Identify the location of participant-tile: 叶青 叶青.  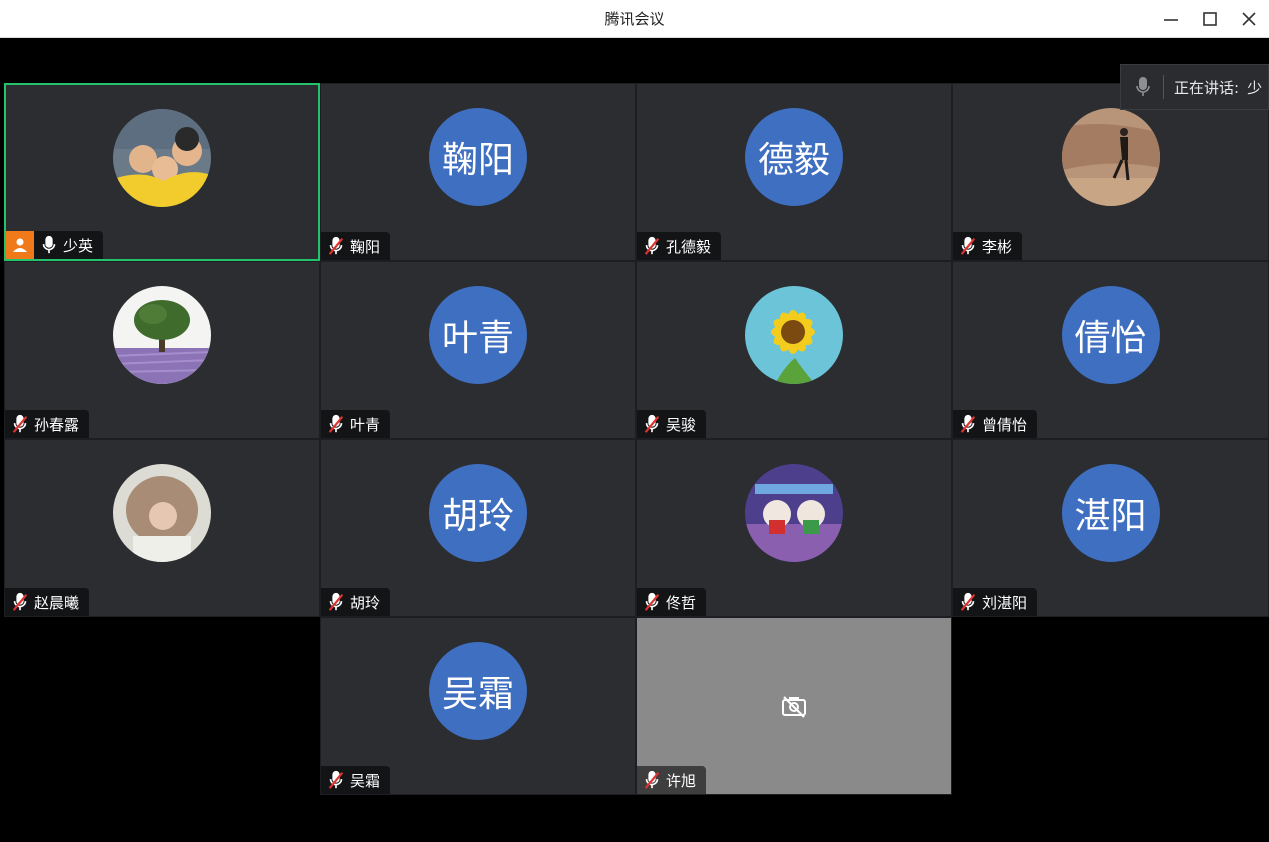
(478, 350).